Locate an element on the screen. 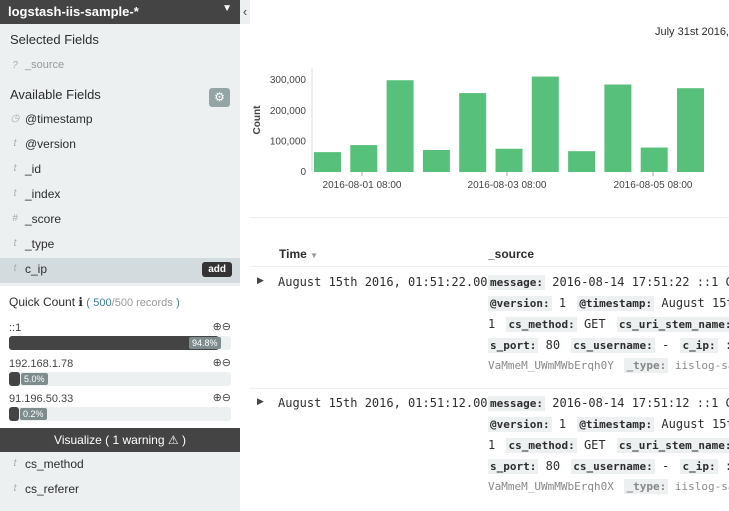  field-name: cs_method is located at coordinates (54, 464).